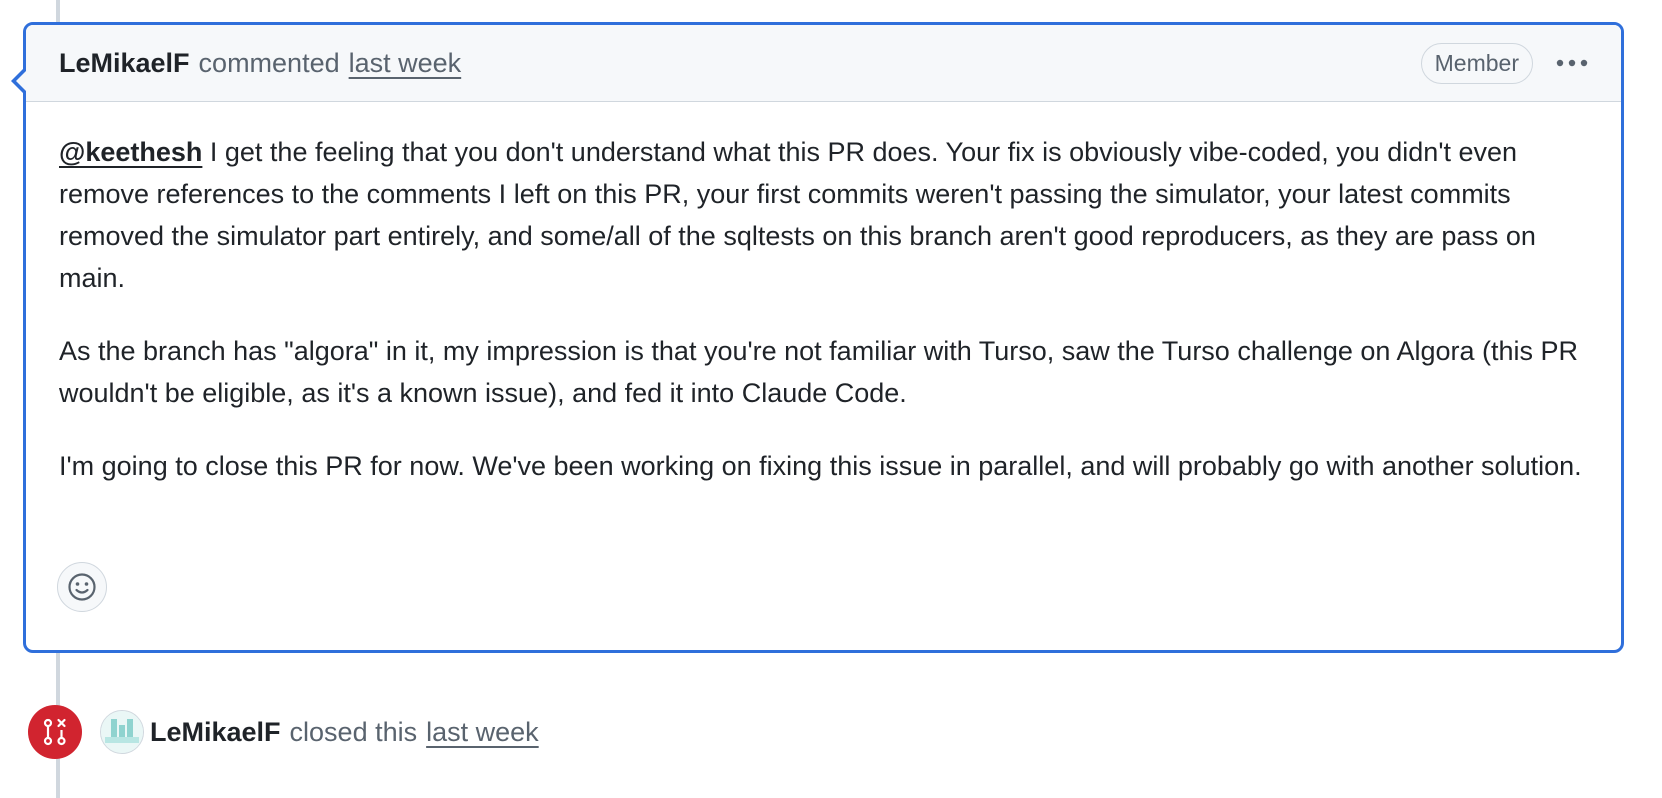 This screenshot has height=798, width=1662. I want to click on member-badge: Member, so click(1476, 63).